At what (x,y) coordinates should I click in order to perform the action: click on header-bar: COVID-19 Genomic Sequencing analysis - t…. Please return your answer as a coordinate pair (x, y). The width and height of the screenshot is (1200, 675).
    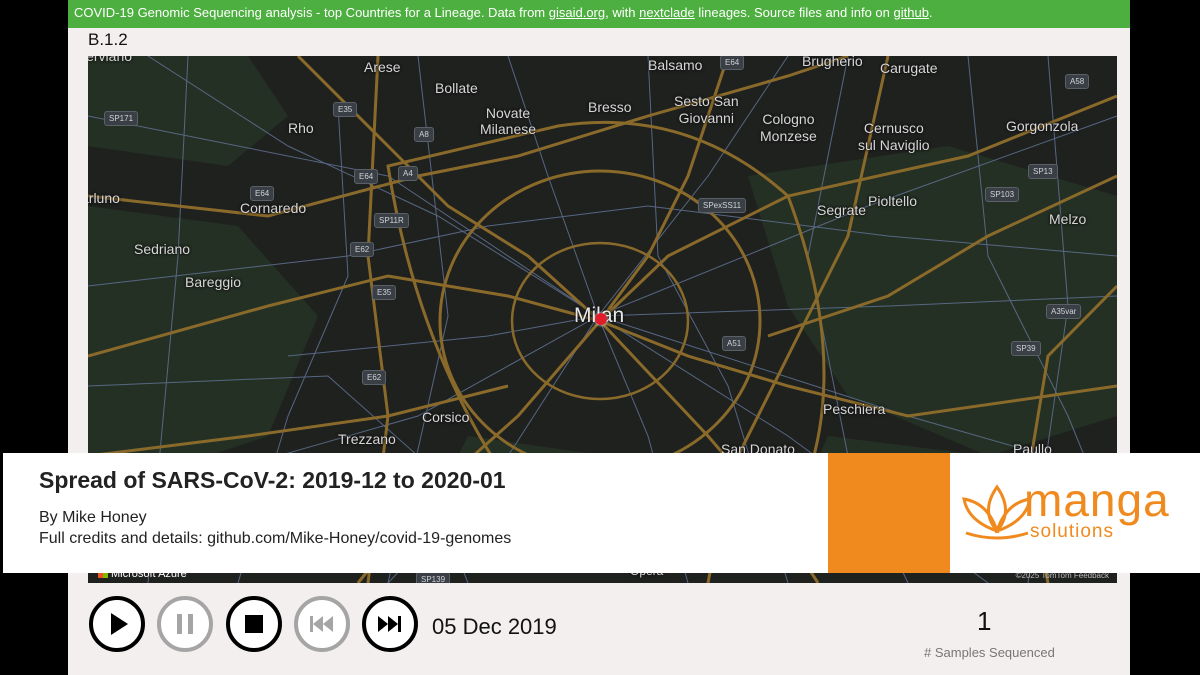
    Looking at the image, I should click on (599, 14).